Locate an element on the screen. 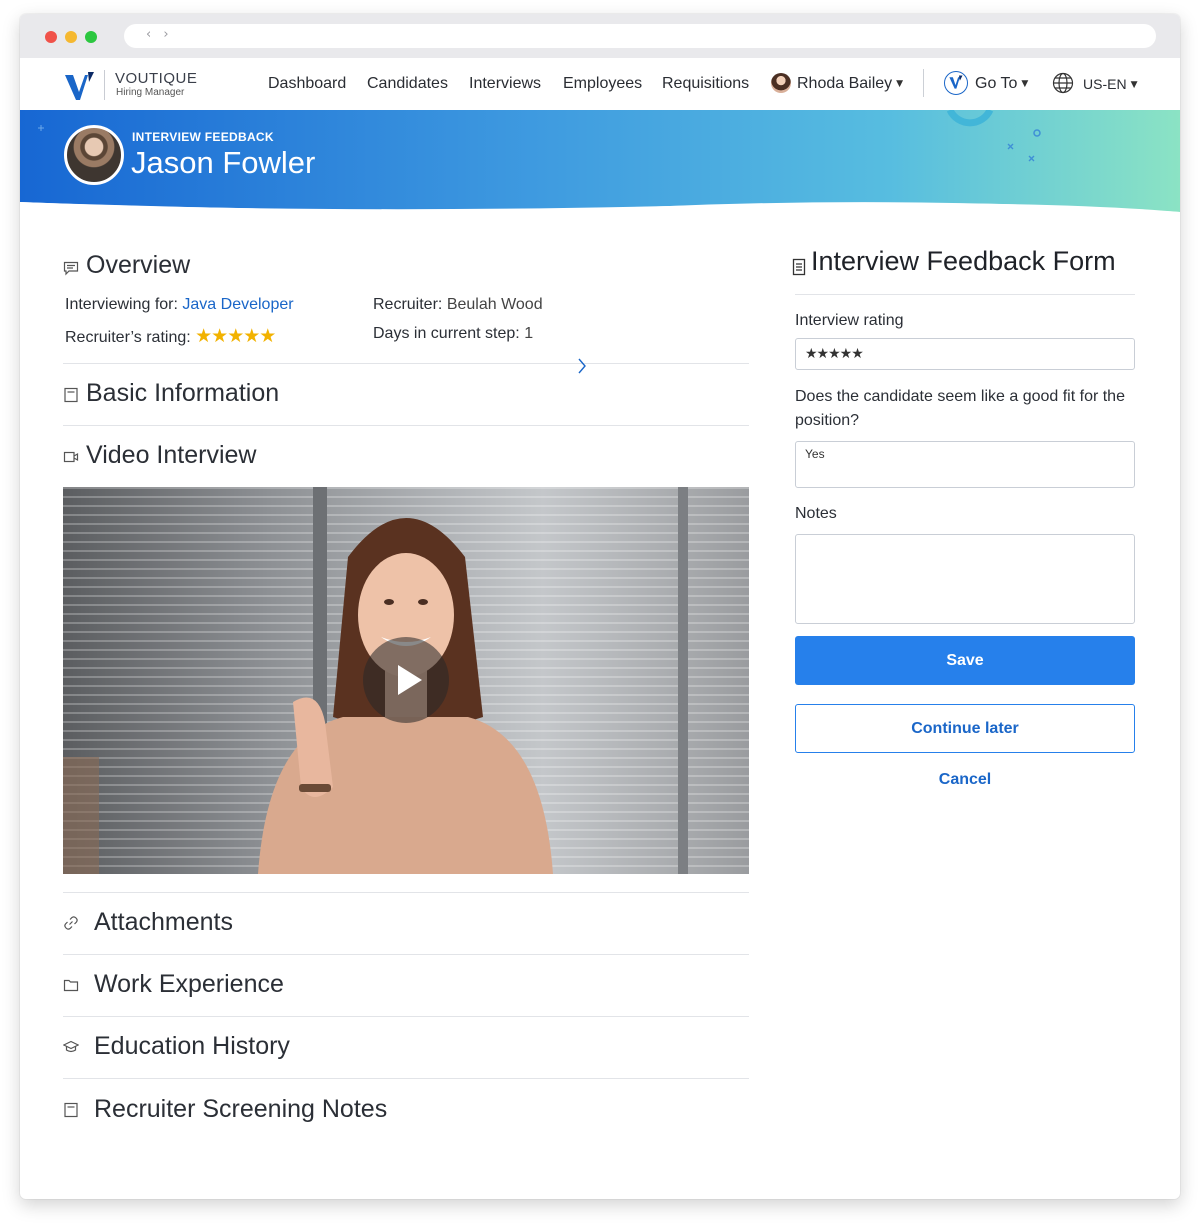 The image size is (1200, 1224). video-interview-heading: Video Interview is located at coordinates (171, 455).